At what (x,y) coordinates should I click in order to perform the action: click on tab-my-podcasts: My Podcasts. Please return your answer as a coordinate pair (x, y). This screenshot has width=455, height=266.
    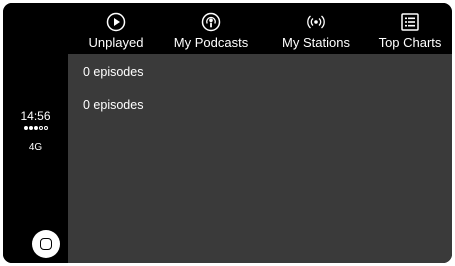
    Looking at the image, I should click on (211, 33).